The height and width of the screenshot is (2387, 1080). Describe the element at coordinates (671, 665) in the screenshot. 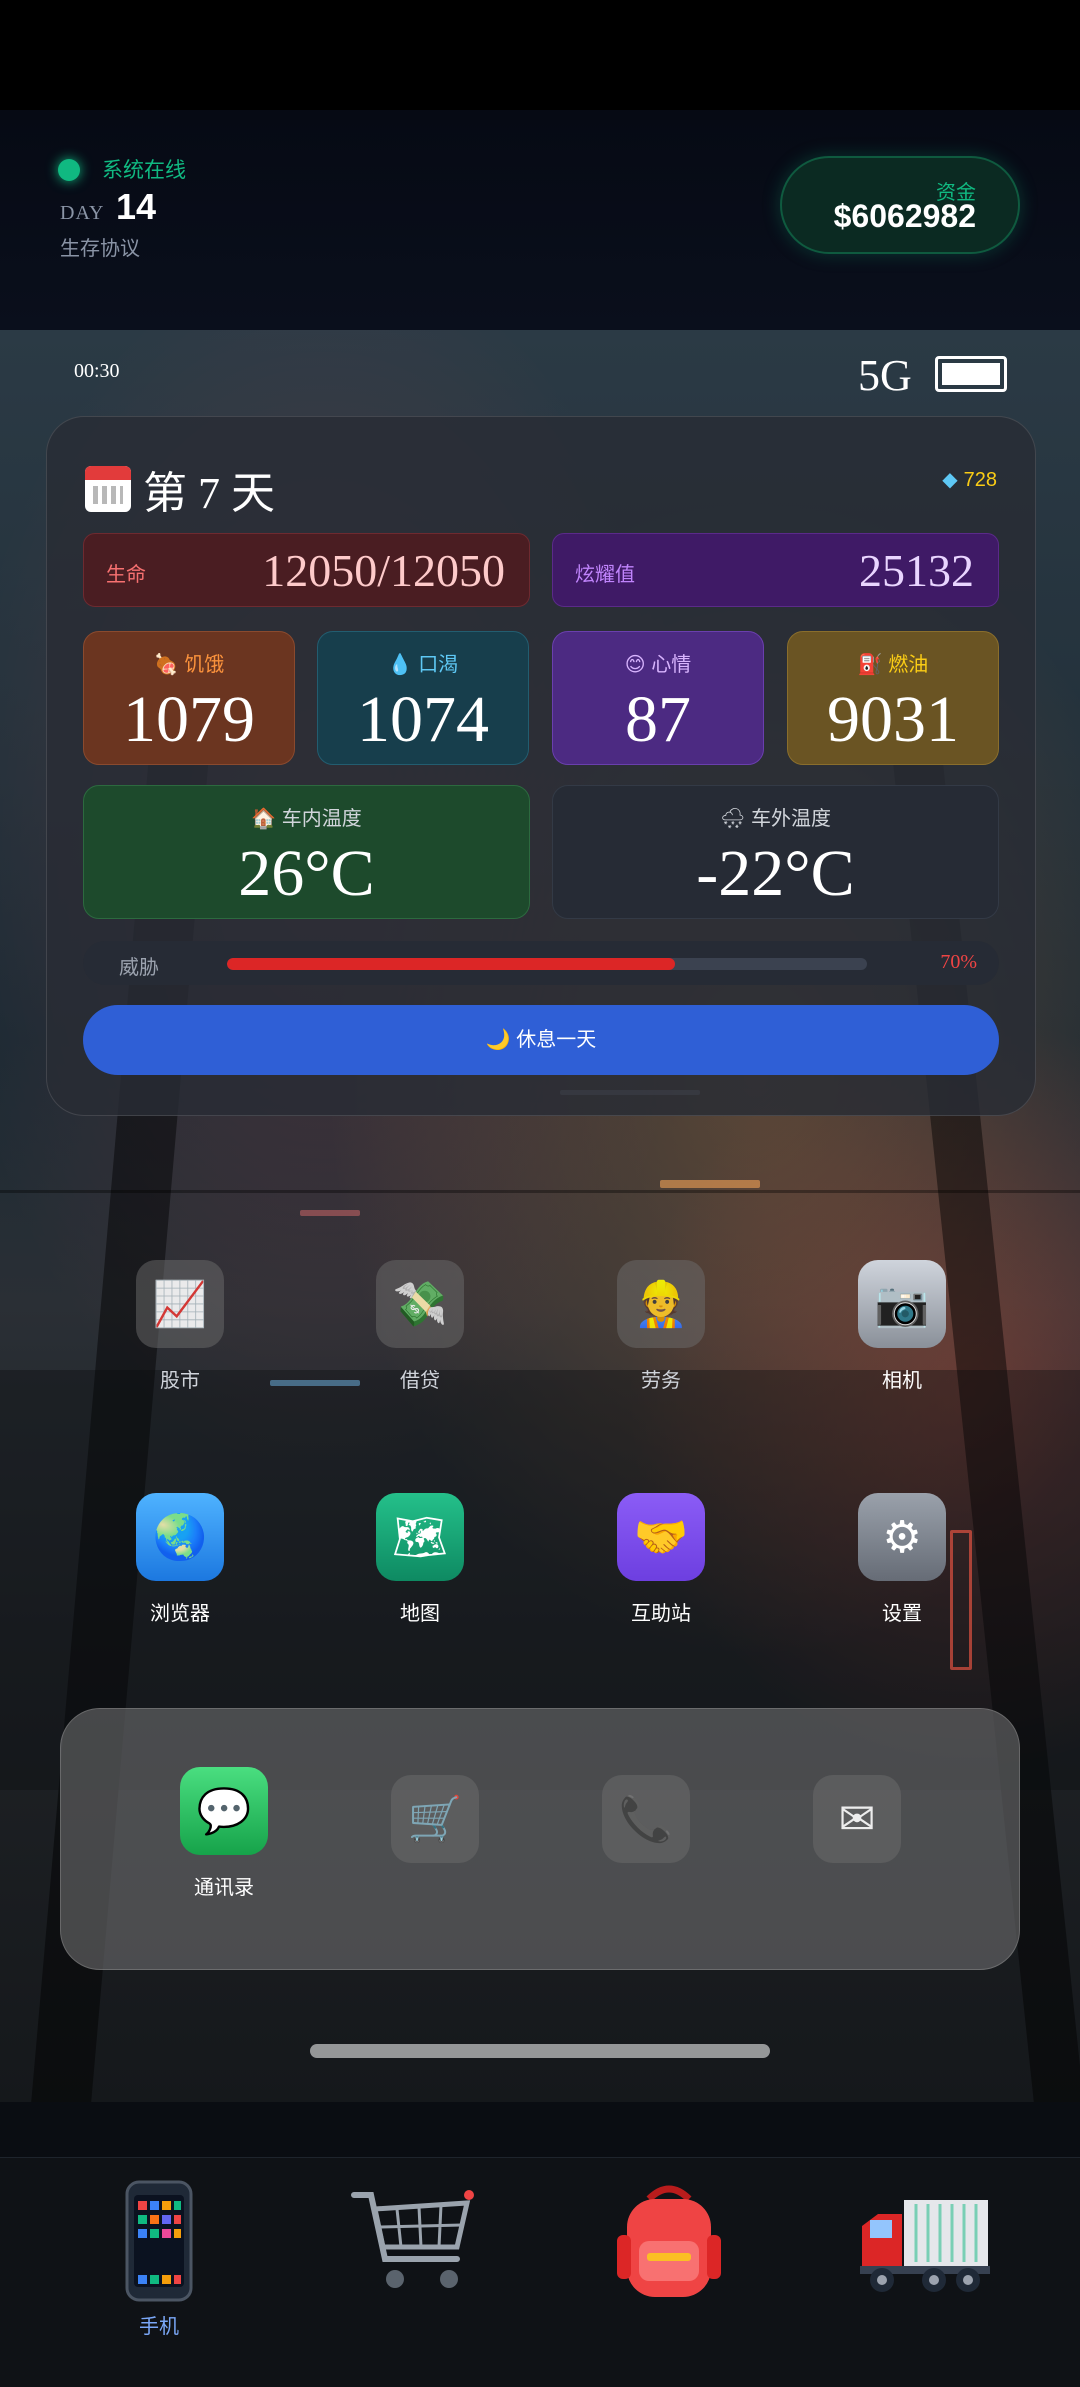

I see `mood-label-text: 心情` at that location.